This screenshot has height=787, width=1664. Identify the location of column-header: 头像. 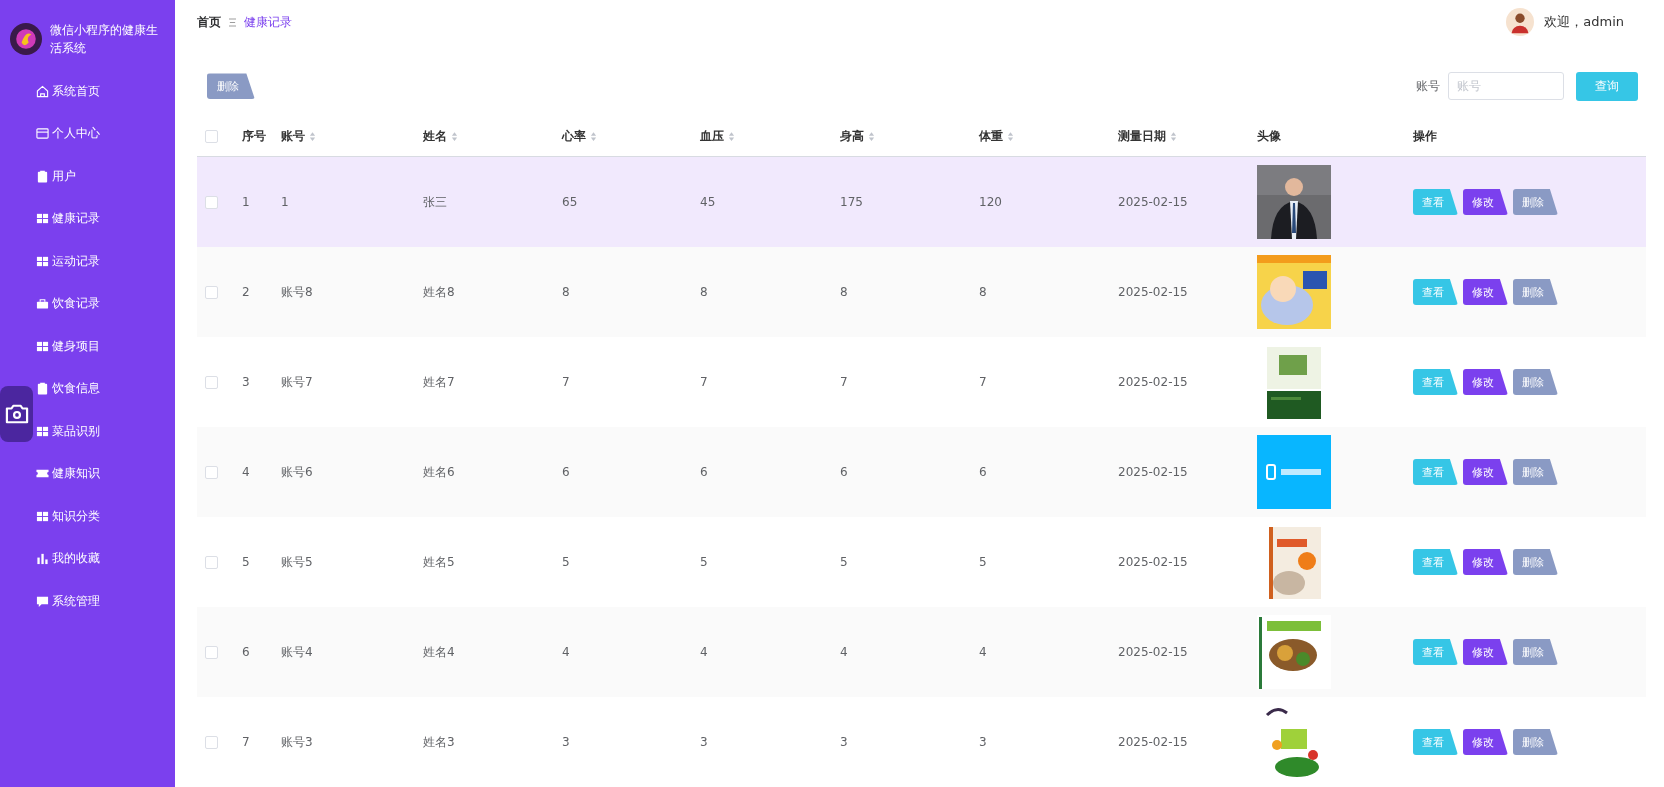
(1269, 136).